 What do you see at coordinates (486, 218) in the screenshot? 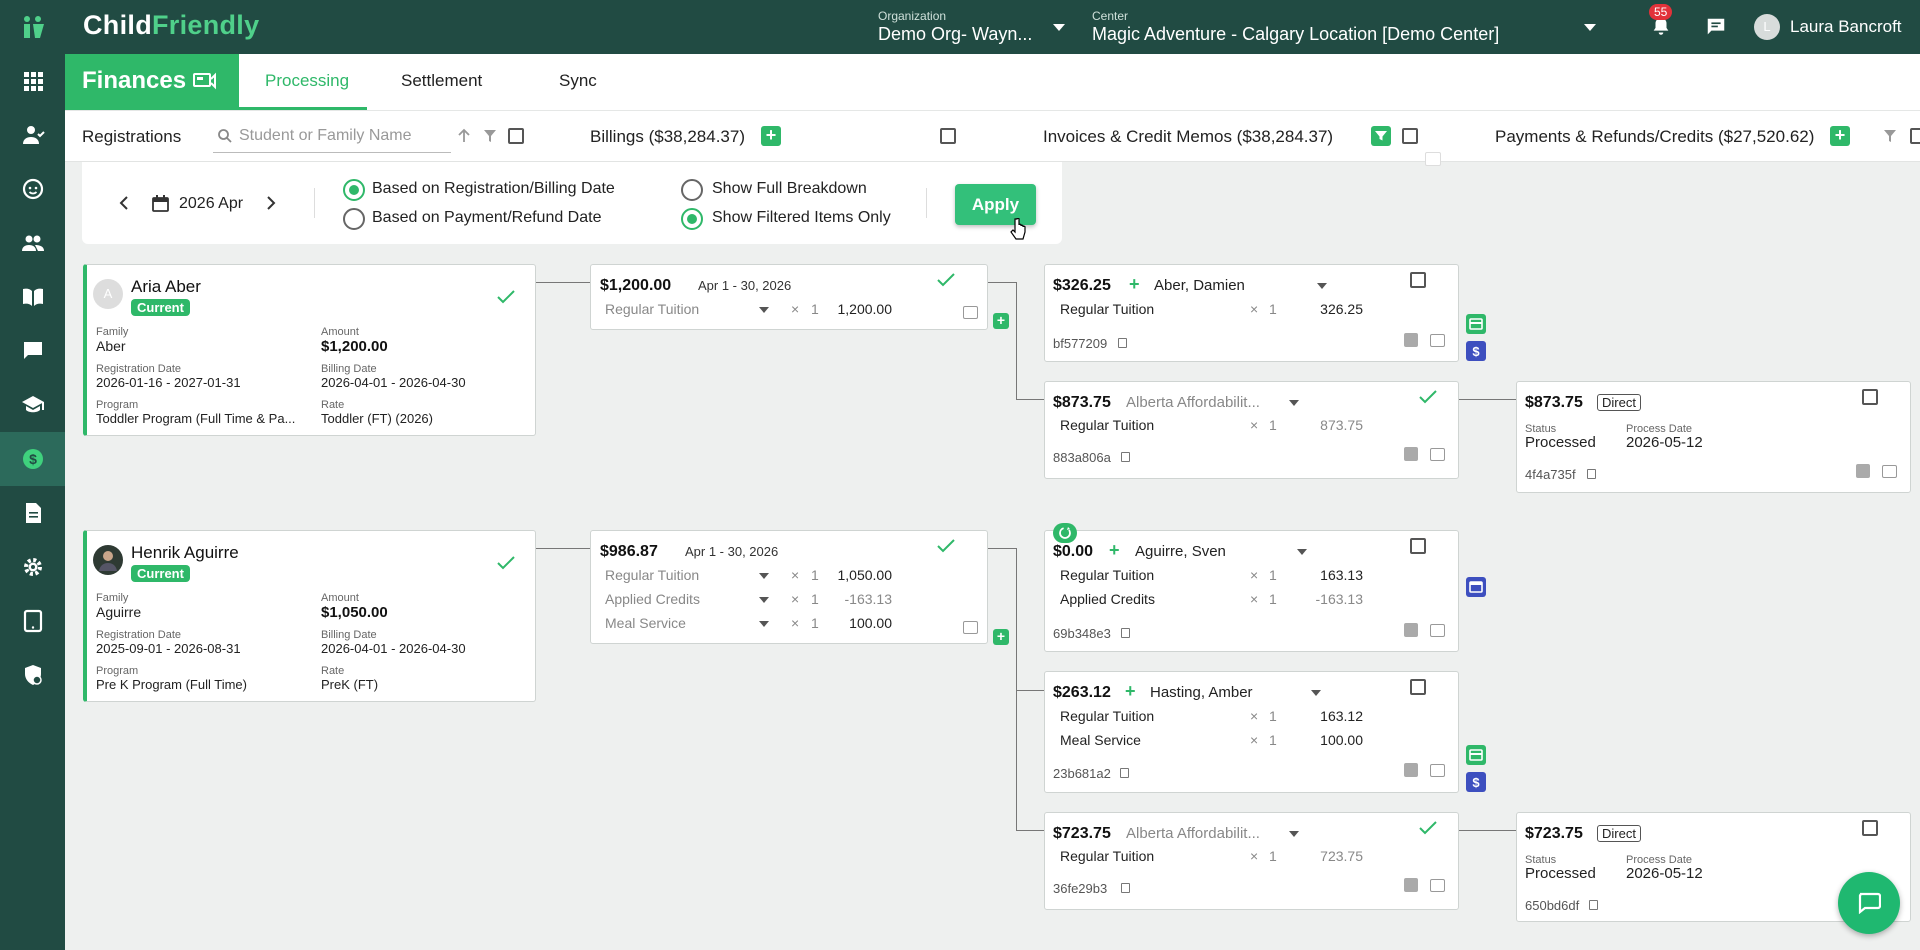
I see `radio-payment-refund-date-label: Based on Payment/Refund Date` at bounding box center [486, 218].